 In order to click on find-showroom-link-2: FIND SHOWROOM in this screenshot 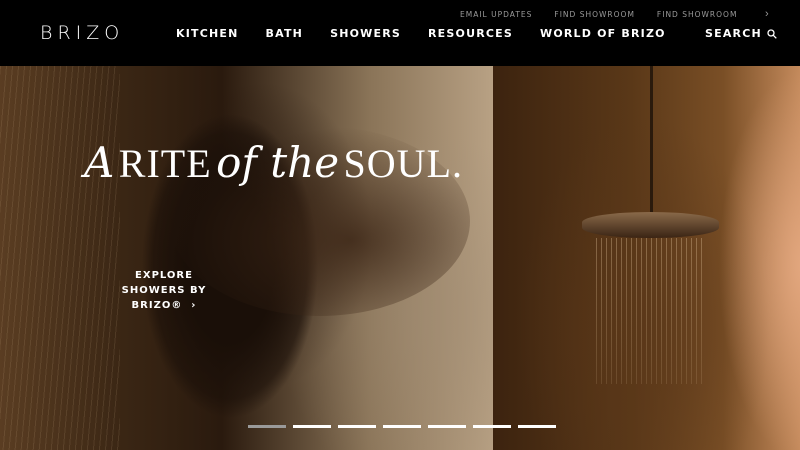, I will do `click(697, 14)`.